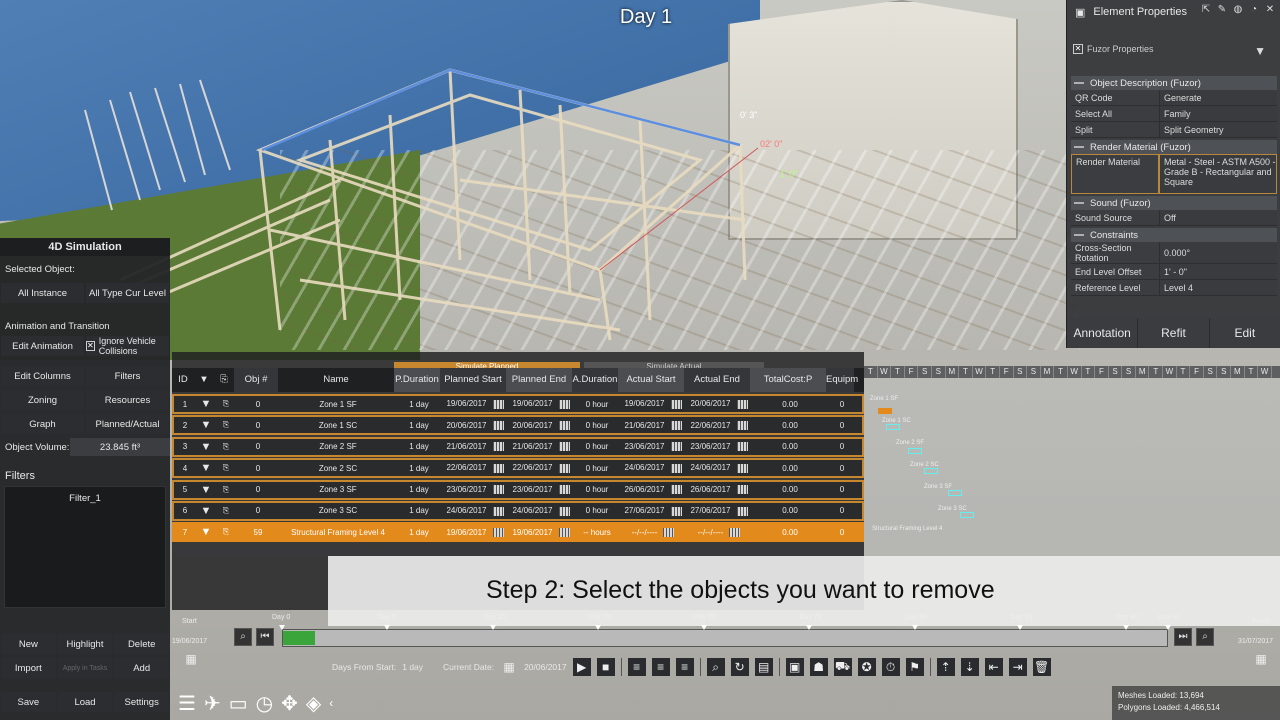 The width and height of the screenshot is (1280, 720). I want to click on row-actual-end: 26/06/2017, so click(719, 490).